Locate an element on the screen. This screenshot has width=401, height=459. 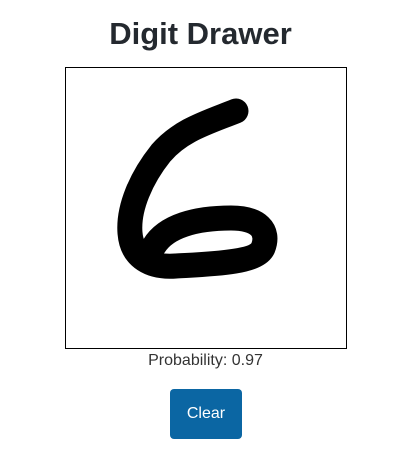
page-title: Digit Drawer is located at coordinates (200, 33).